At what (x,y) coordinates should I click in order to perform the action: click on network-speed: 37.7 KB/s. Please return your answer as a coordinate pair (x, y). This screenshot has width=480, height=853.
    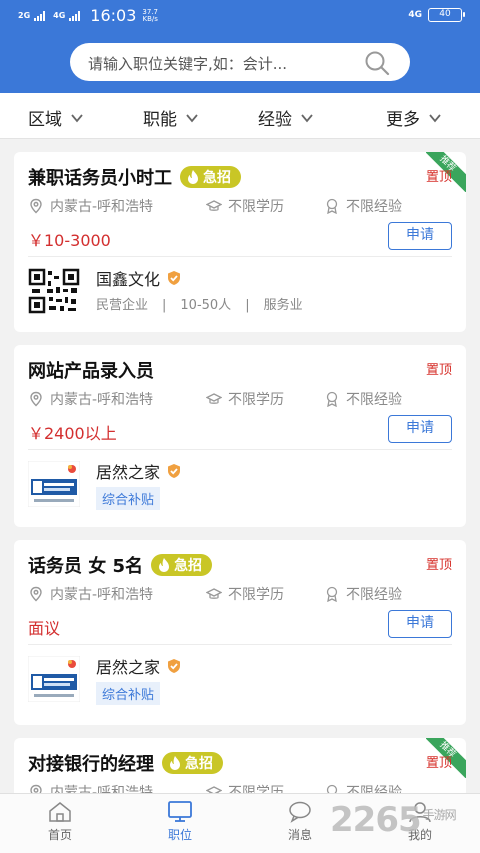
    Looking at the image, I should click on (150, 15).